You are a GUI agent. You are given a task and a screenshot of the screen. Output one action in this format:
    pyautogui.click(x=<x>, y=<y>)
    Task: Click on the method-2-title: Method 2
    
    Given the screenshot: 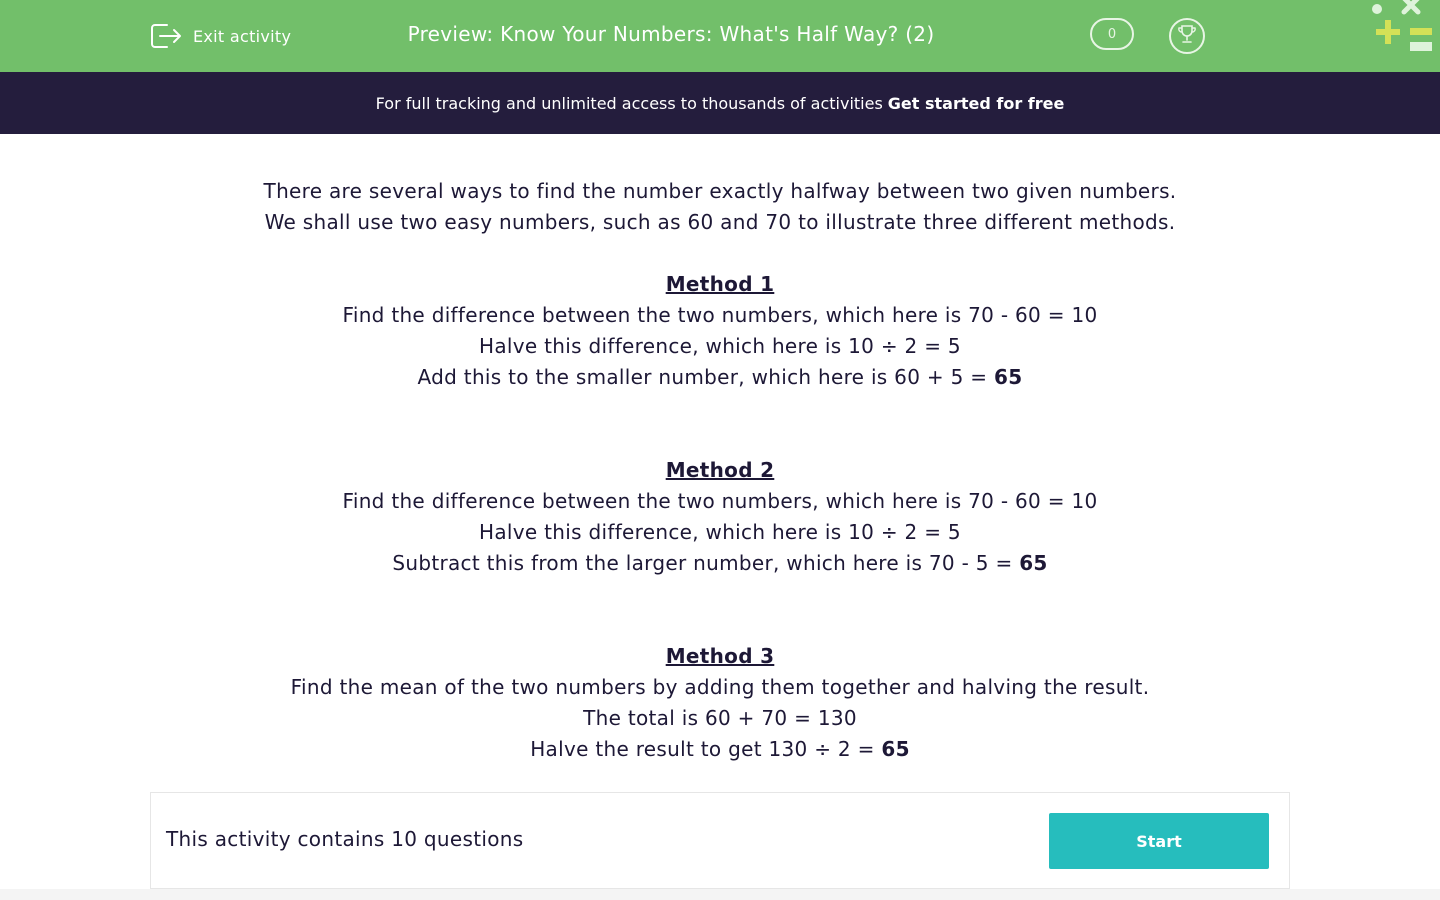 What is the action you would take?
    pyautogui.click(x=720, y=470)
    